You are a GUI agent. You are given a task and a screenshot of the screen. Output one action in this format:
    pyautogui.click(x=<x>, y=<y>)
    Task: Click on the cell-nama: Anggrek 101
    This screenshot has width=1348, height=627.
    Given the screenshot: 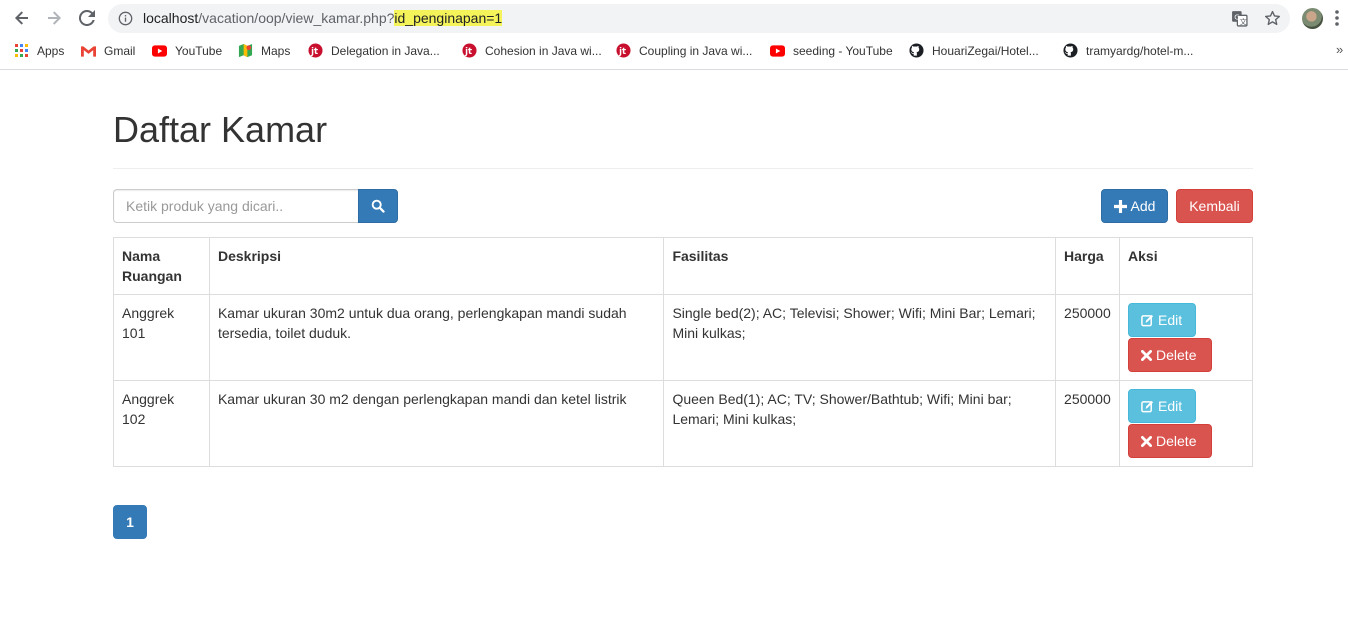 What is the action you would take?
    pyautogui.click(x=161, y=337)
    